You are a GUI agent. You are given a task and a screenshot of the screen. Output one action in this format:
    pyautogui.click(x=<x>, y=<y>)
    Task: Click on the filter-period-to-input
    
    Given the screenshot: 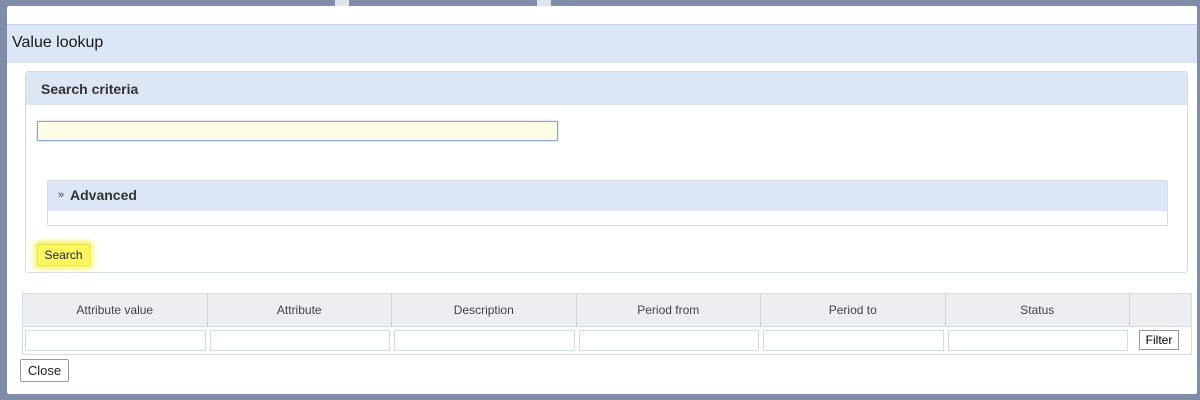 What is the action you would take?
    pyautogui.click(x=853, y=340)
    